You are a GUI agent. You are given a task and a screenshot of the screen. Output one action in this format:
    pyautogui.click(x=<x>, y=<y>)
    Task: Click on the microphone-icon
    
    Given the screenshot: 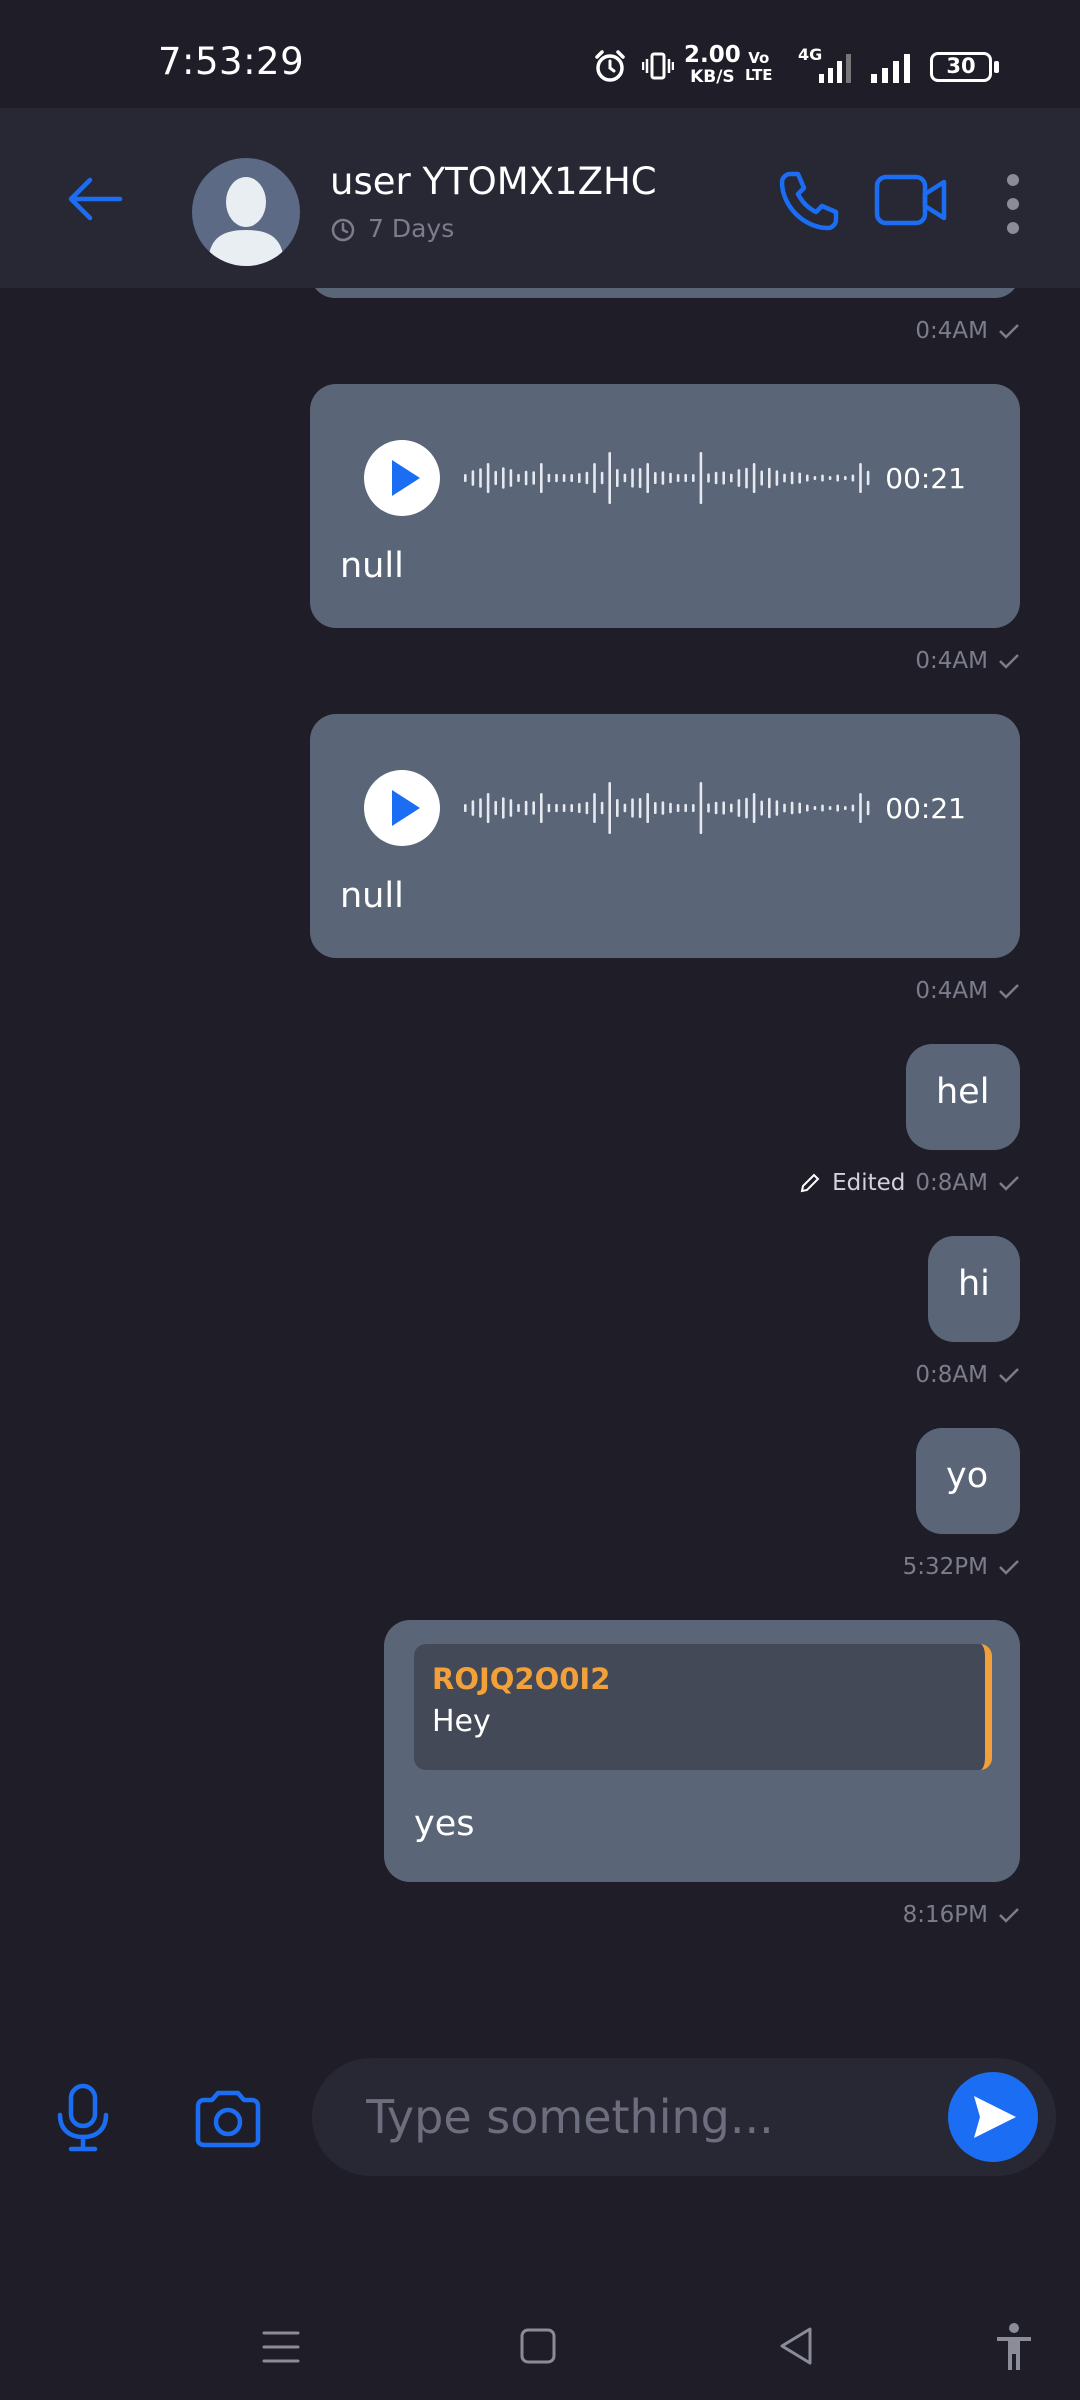 What is the action you would take?
    pyautogui.click(x=83, y=2118)
    